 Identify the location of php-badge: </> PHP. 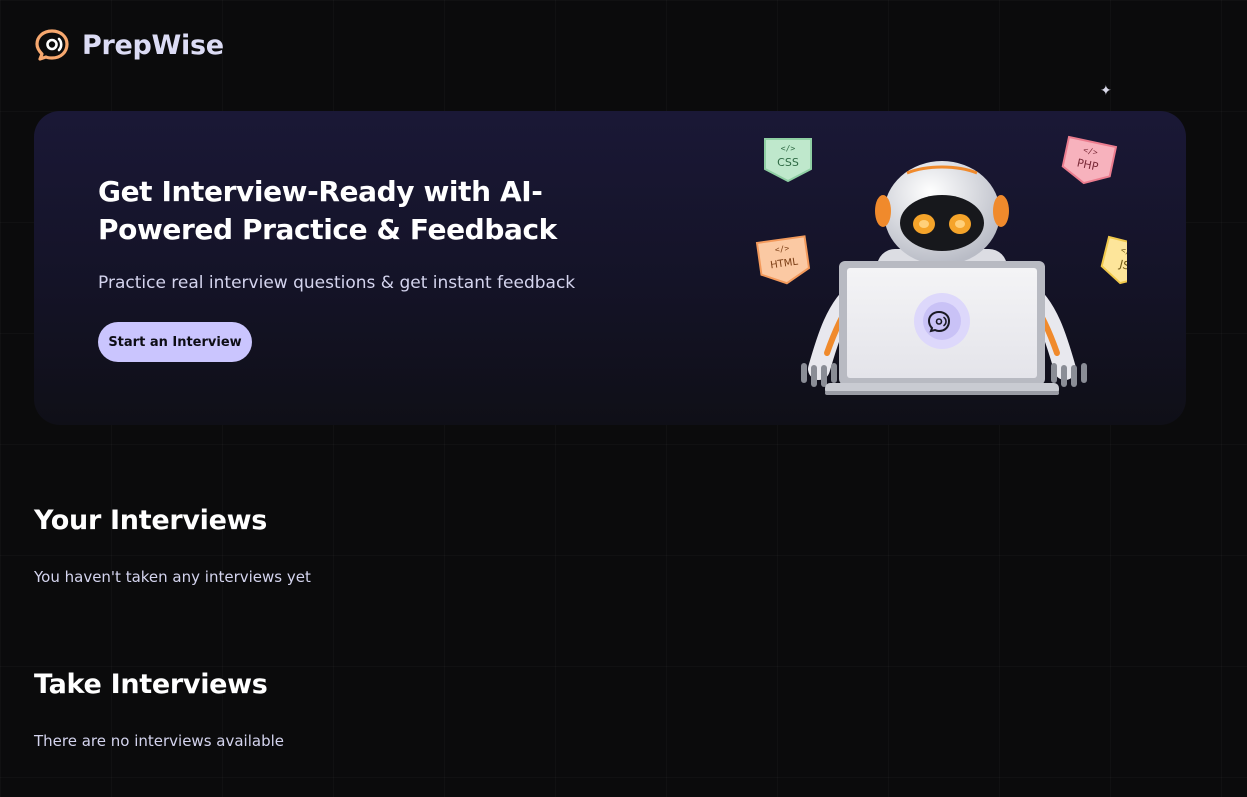
(1089, 160).